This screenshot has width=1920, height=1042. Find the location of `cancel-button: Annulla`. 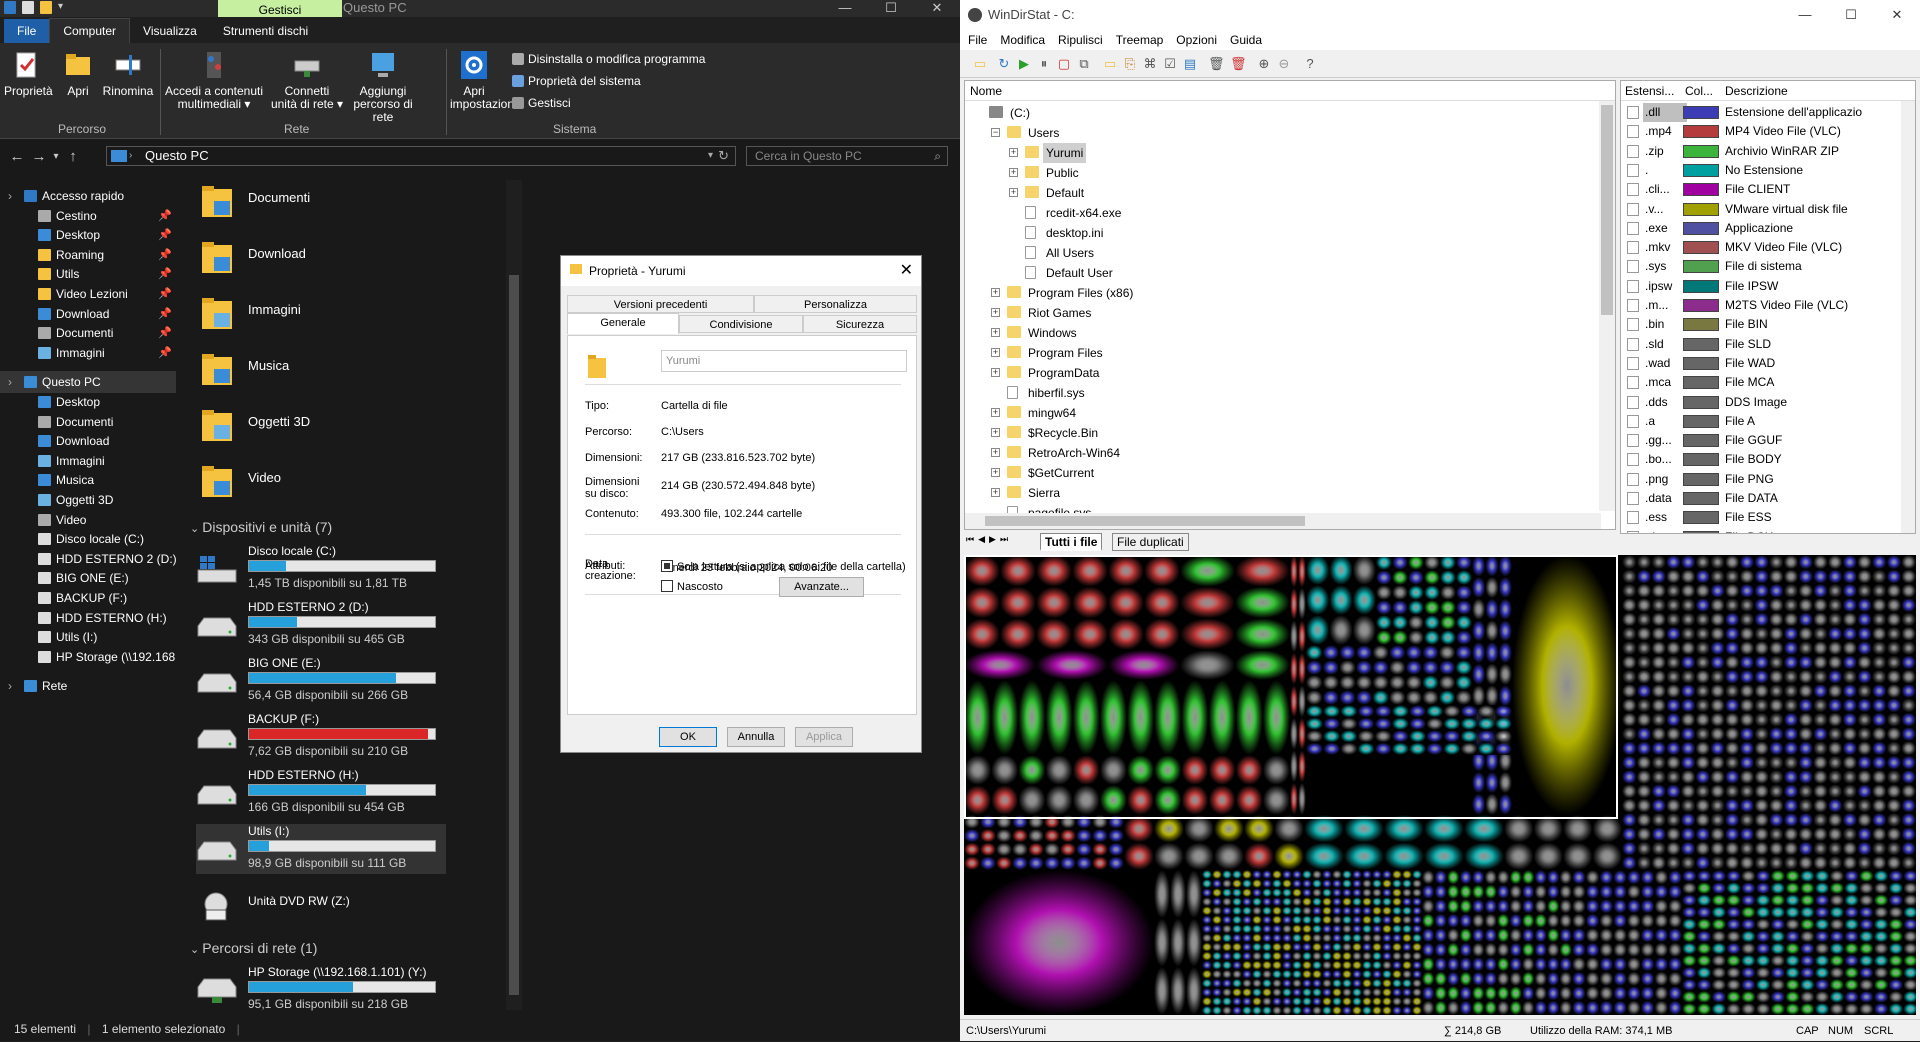

cancel-button: Annulla is located at coordinates (756, 737).